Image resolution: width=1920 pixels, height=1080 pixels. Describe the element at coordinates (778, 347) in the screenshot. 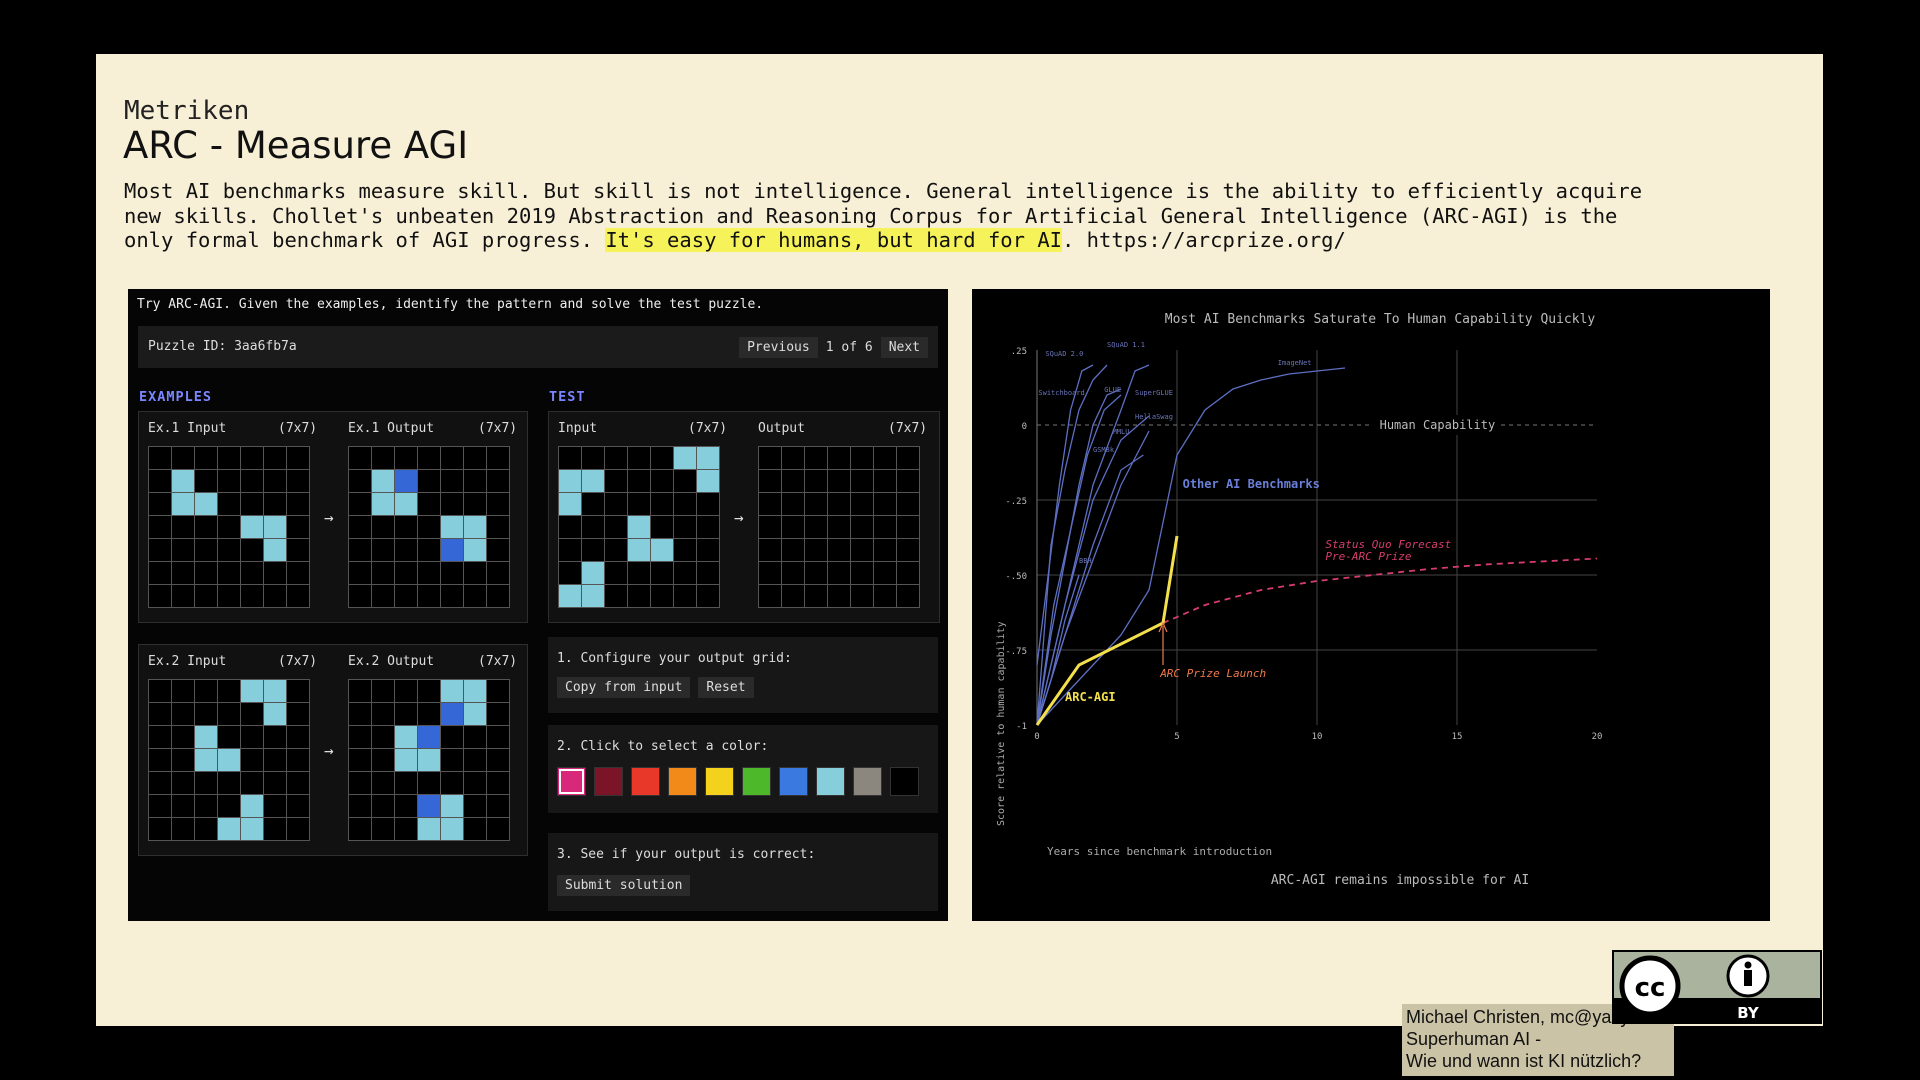

I see `previous-button: Previous` at that location.